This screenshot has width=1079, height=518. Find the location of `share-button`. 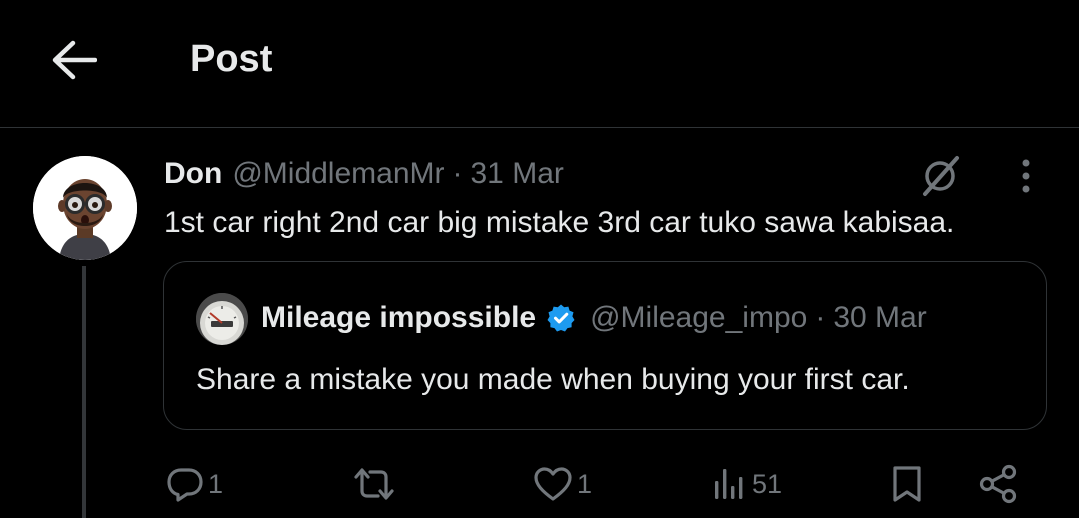

share-button is located at coordinates (999, 484).